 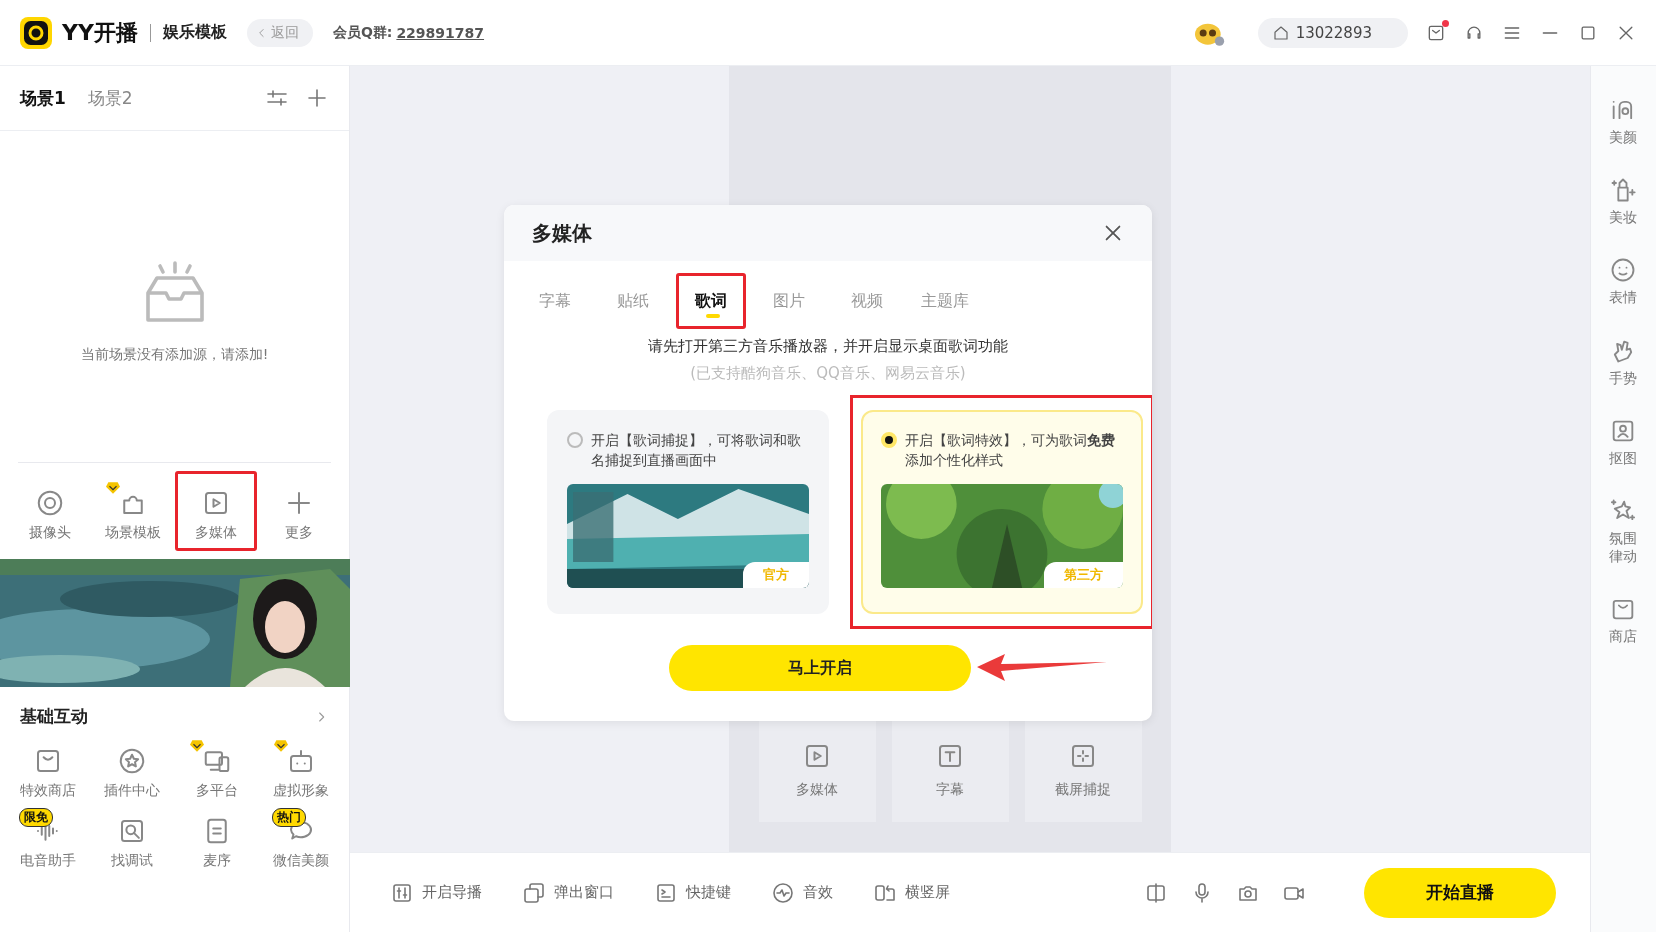 I want to click on toolbar-button: 快捷键, so click(x=692, y=892).